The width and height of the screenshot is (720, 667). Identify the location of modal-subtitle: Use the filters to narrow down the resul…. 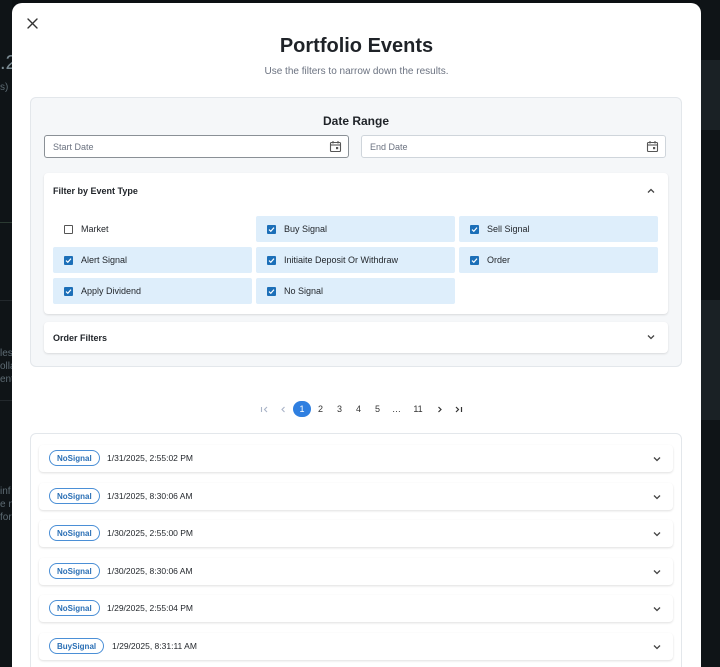
(356, 71).